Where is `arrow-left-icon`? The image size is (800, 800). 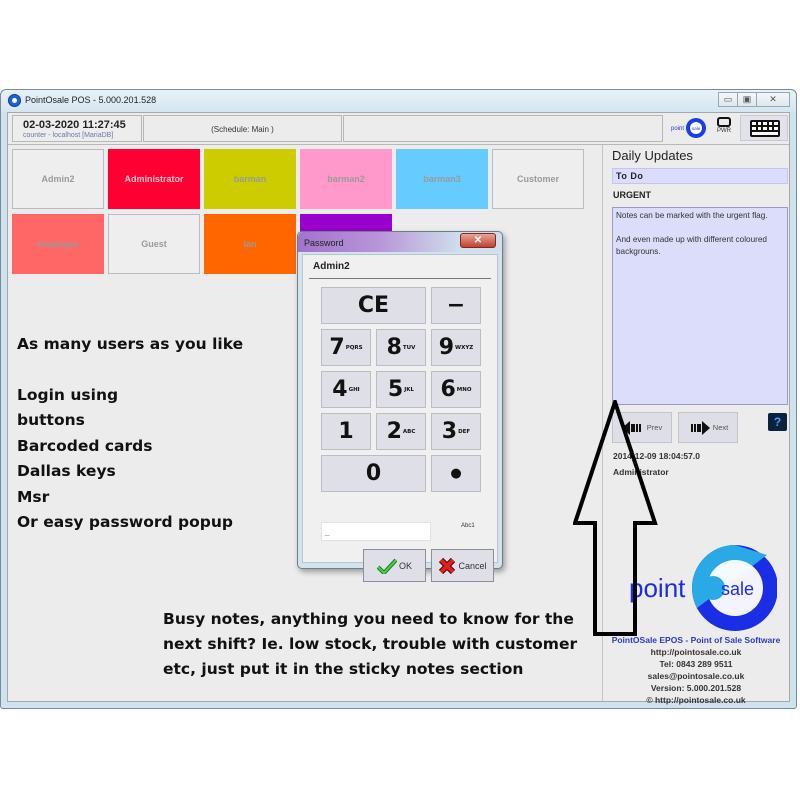 arrow-left-icon is located at coordinates (631, 427).